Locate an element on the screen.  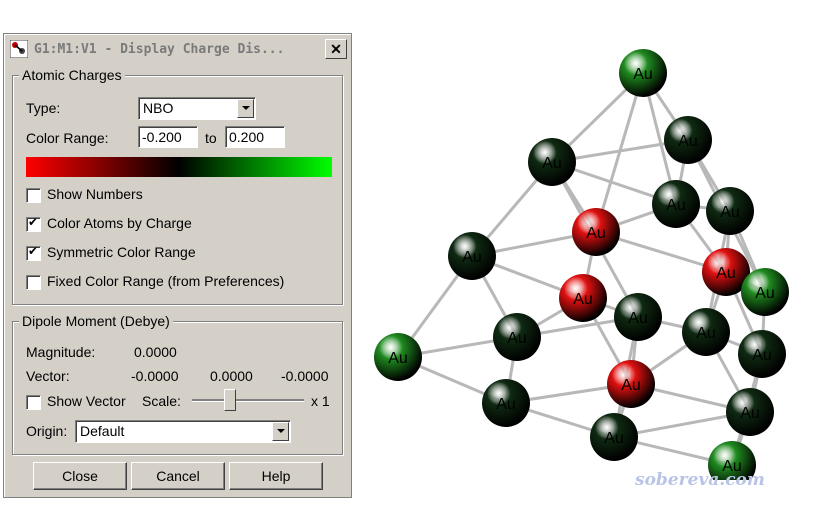
color-range-label: Color Range: is located at coordinates (67, 138).